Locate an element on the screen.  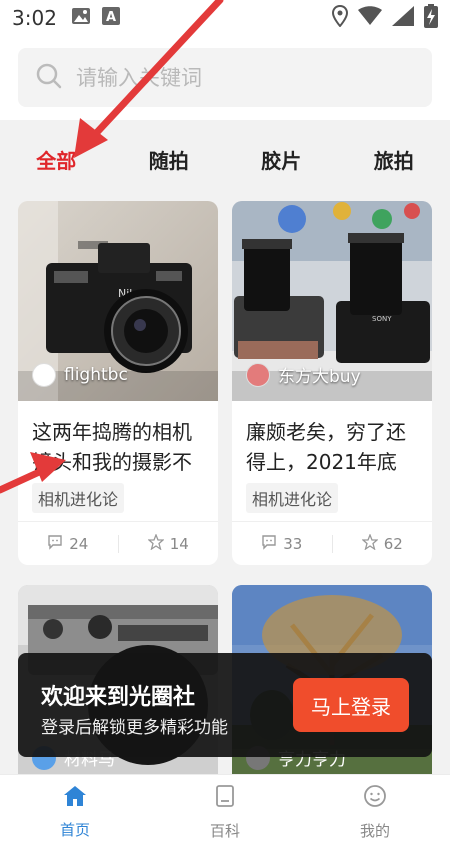
author-name: 东方大buy is located at coordinates (319, 377).